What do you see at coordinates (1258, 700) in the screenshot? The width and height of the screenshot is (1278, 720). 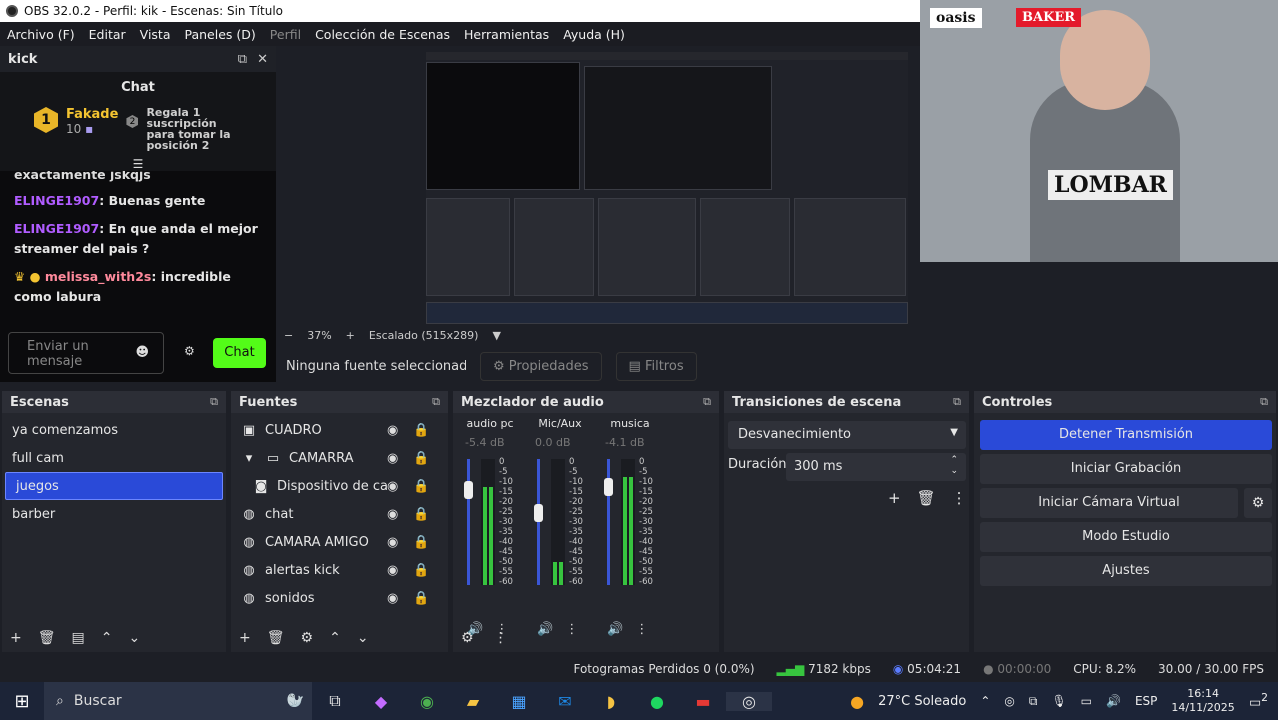 I see `notifications-icon: ▭2` at bounding box center [1258, 700].